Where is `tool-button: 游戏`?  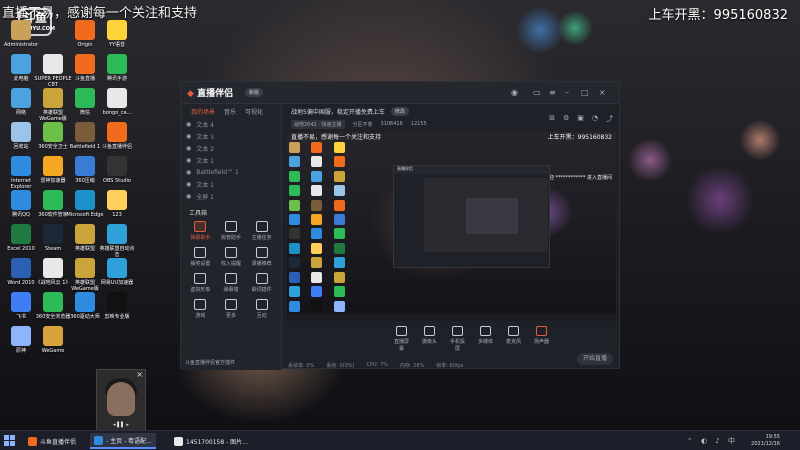 tool-button: 游戏 is located at coordinates (200, 309).